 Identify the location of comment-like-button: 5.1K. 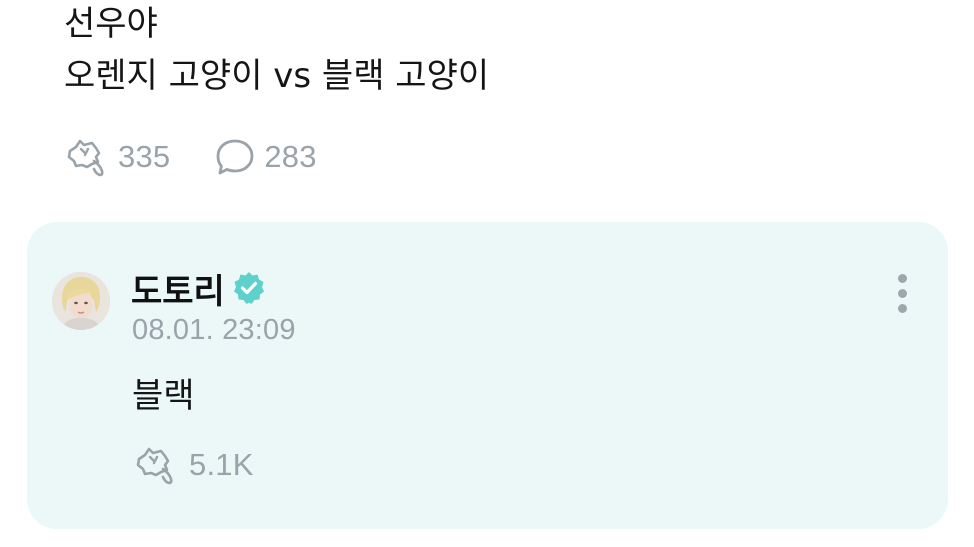
(194, 465).